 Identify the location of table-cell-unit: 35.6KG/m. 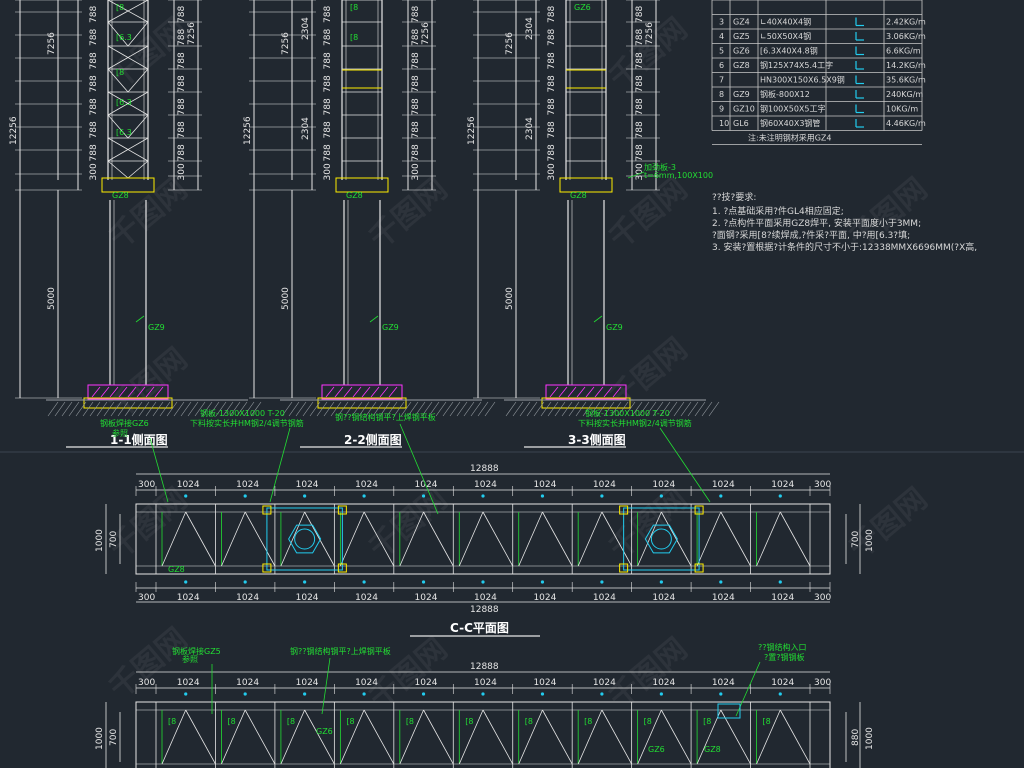
(906, 80).